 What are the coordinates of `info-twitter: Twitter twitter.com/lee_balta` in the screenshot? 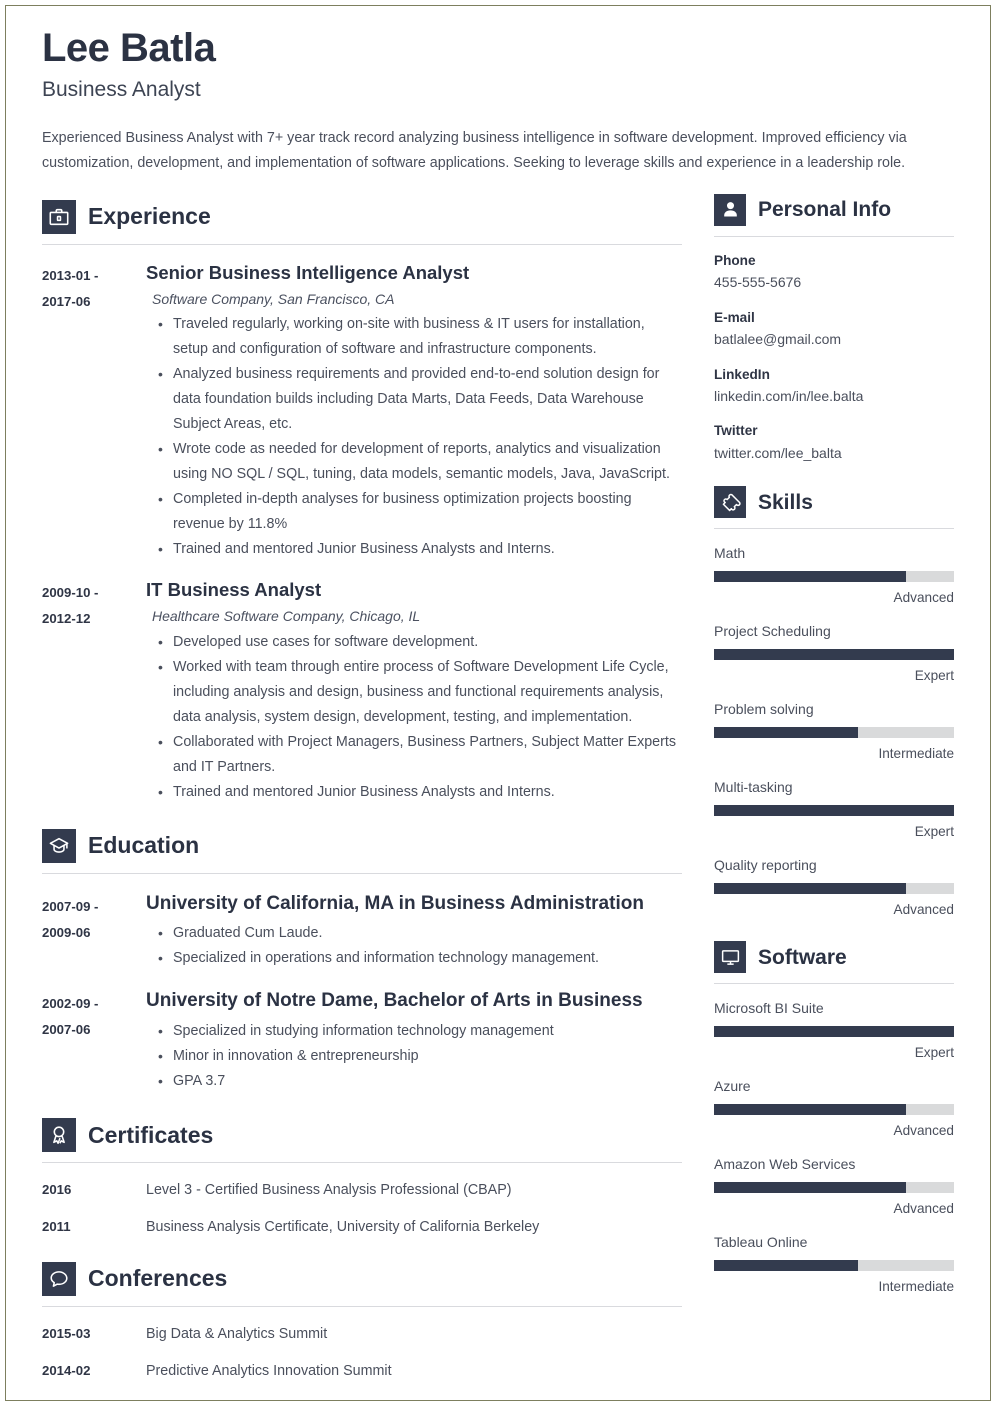 It's located at (834, 442).